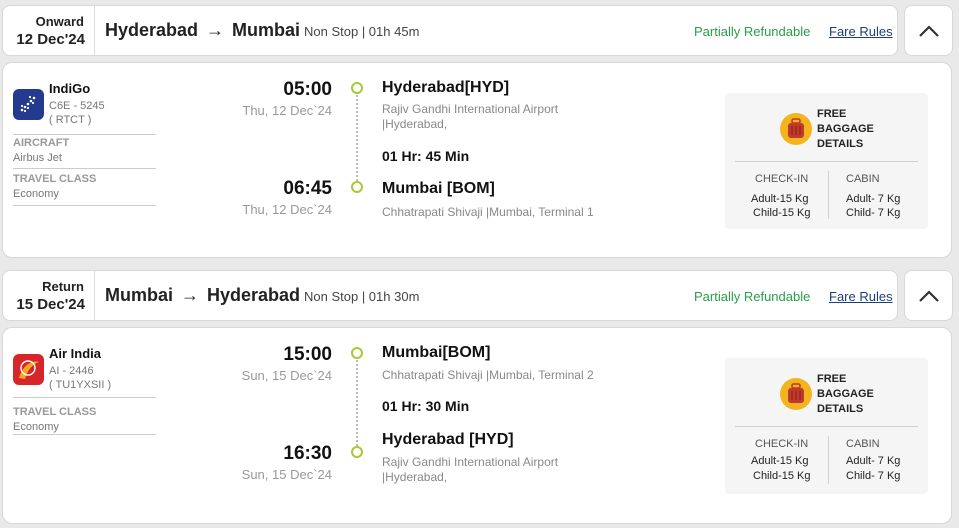 The image size is (959, 528). I want to click on departure-city: Mumbai[BOM], so click(436, 352).